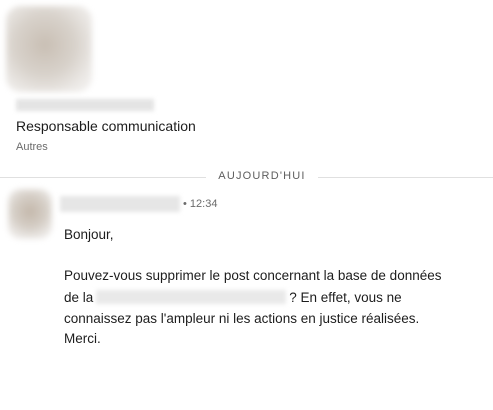  I want to click on sender-name-redacted, so click(120, 204).